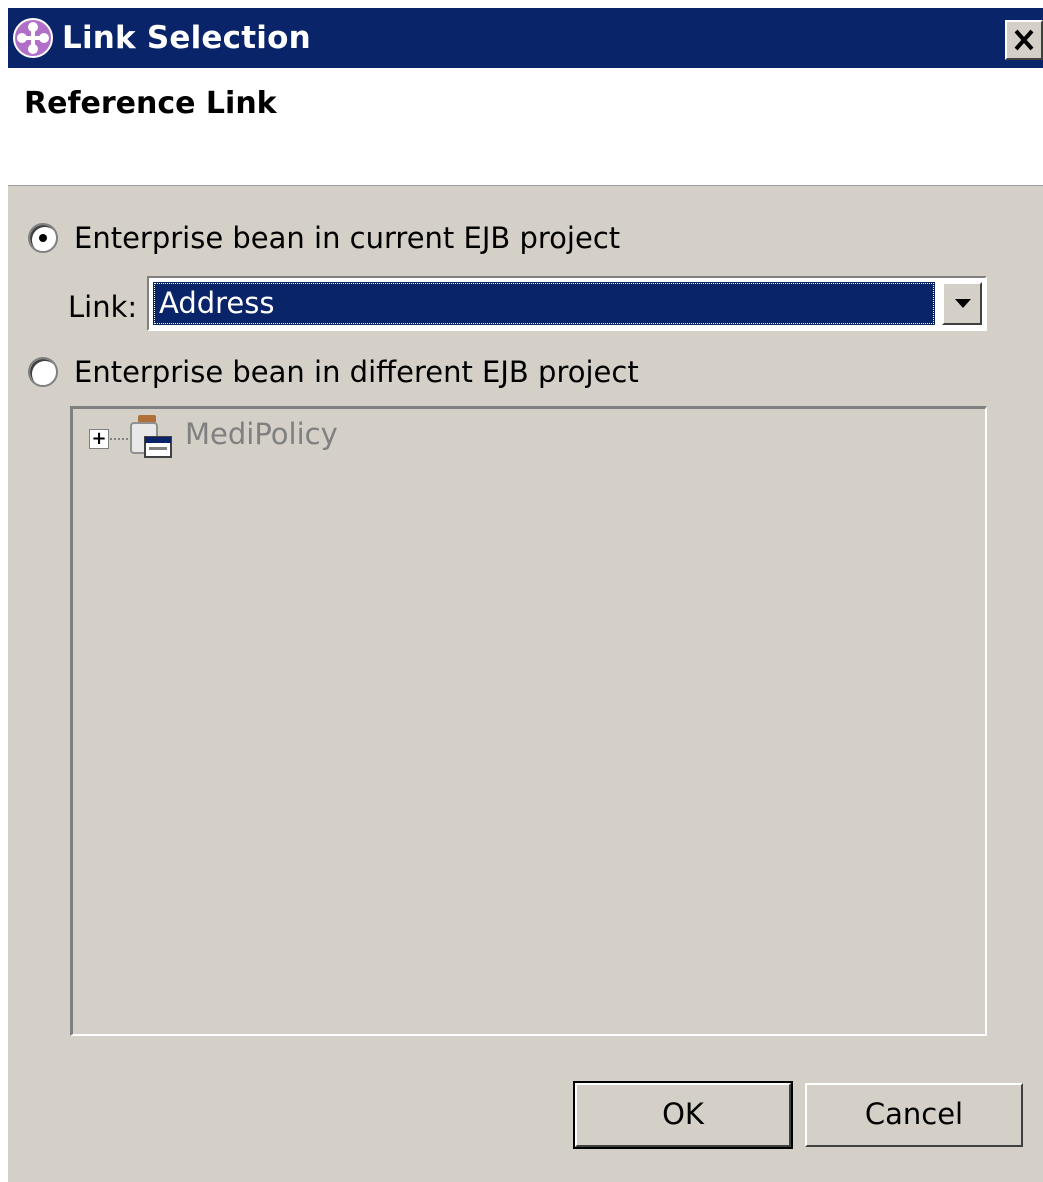  I want to click on radio-selected-dot, so click(43, 238).